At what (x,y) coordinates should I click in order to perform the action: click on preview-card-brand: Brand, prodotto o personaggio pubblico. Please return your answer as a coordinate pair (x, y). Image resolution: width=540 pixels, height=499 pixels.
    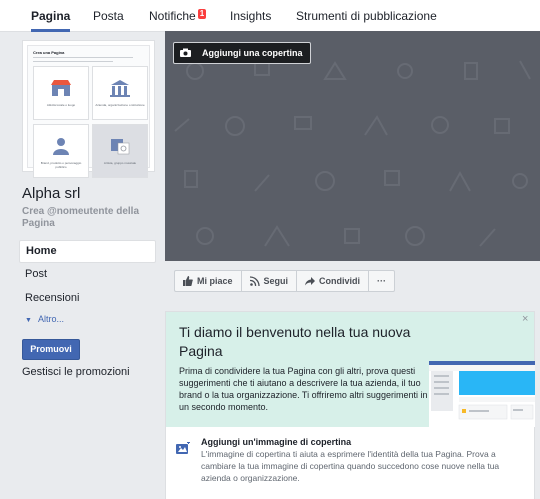
    Looking at the image, I should click on (61, 151).